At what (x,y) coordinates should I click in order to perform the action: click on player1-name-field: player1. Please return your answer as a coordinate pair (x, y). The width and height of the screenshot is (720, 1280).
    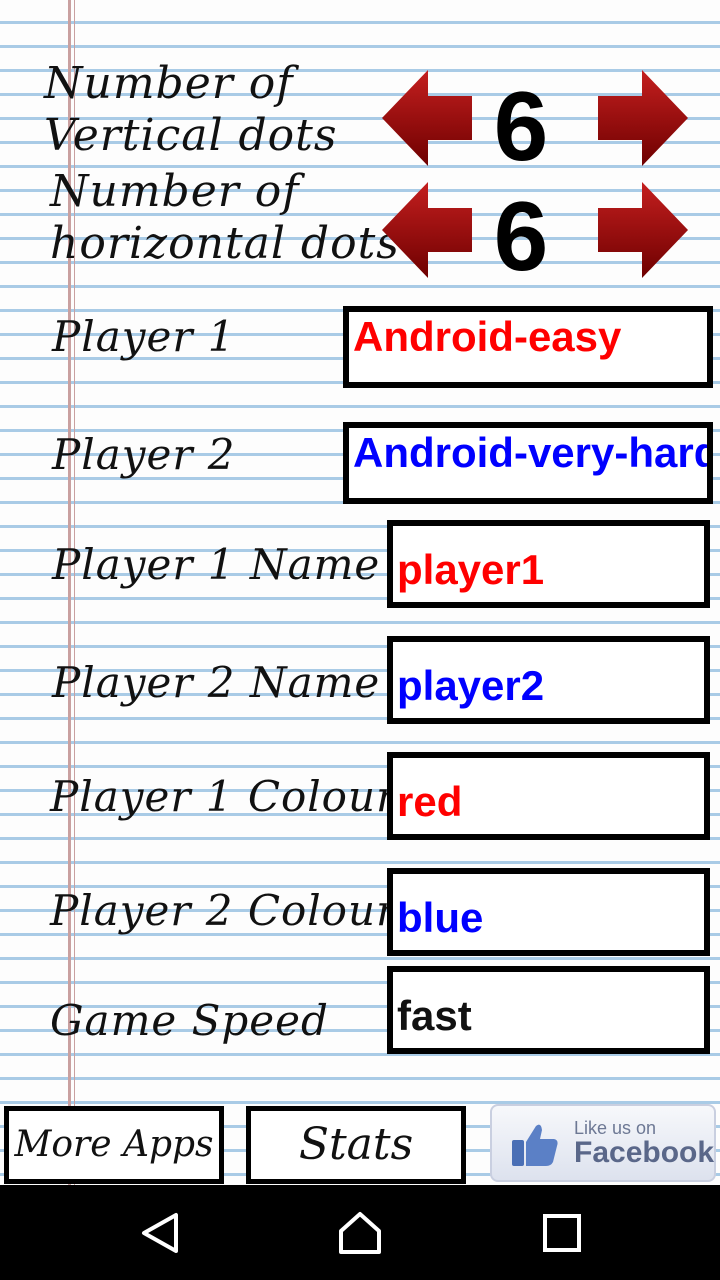
    Looking at the image, I should click on (548, 564).